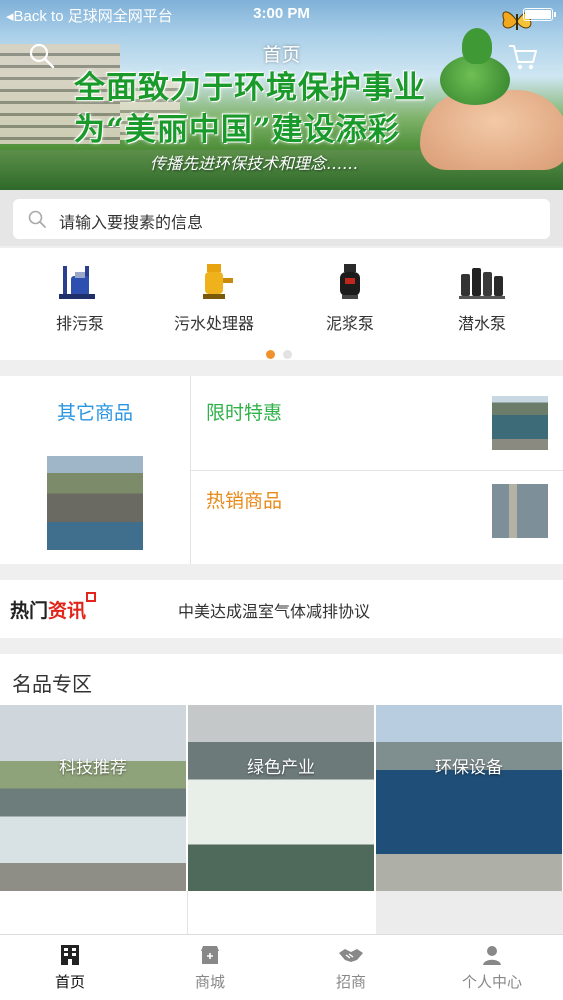 Image resolution: width=563 pixels, height=1000 pixels. Describe the element at coordinates (274, 610) in the screenshot. I see `news-headline: 中美达成温室气体减排协议` at that location.